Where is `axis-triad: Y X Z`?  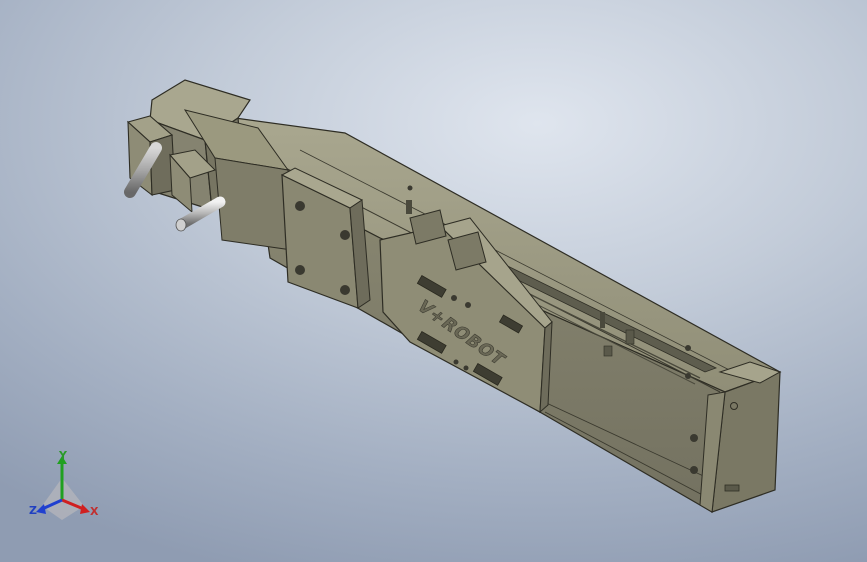
axis-triad: Y X Z is located at coordinates (64, 487).